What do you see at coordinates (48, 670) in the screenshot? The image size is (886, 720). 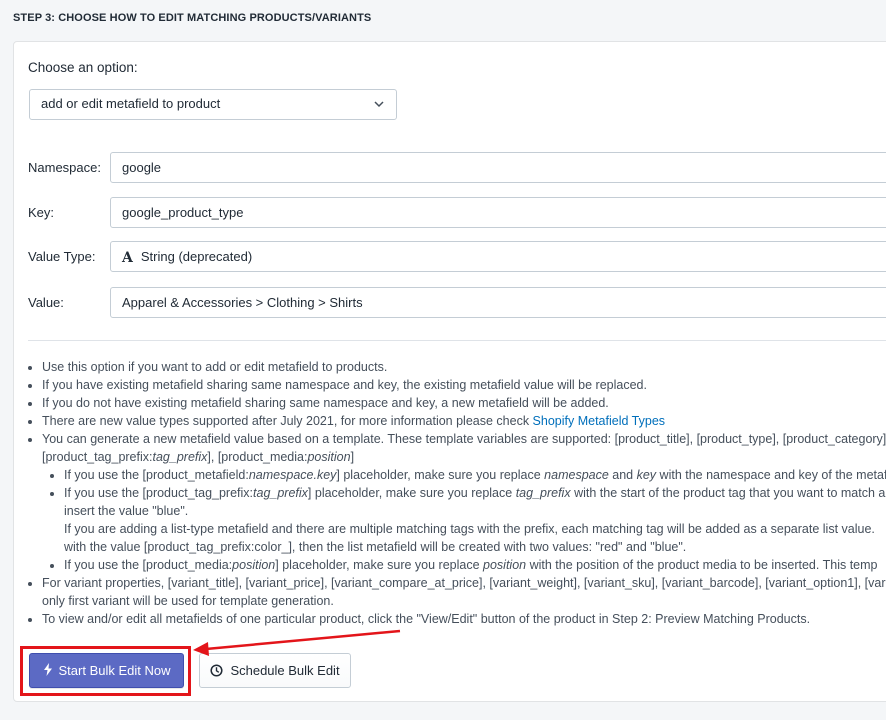 I see `bolt-icon` at bounding box center [48, 670].